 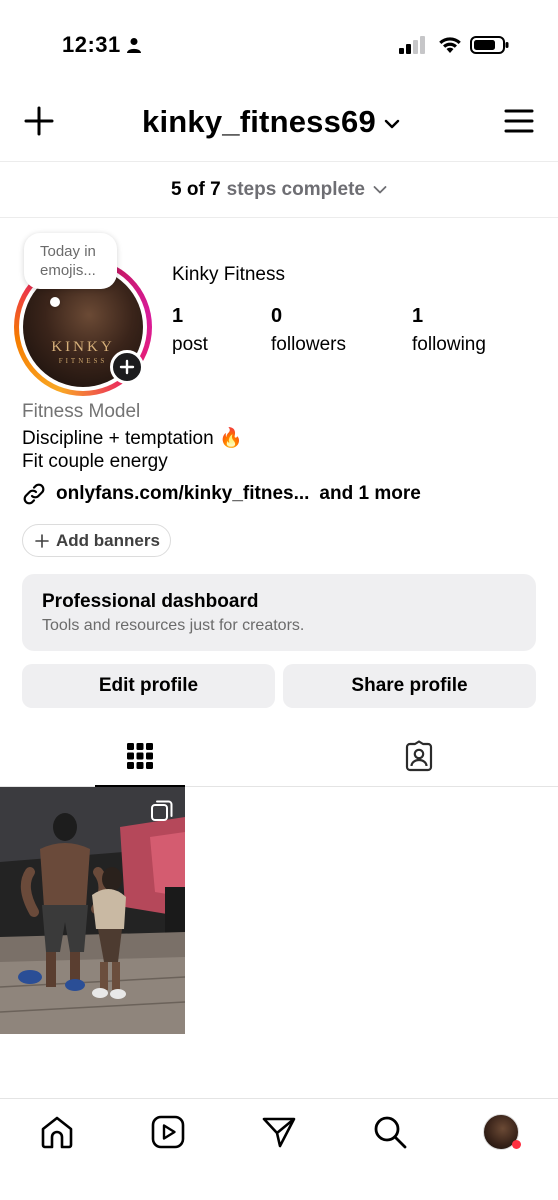 I want to click on steps-label: steps complete, so click(x=295, y=189).